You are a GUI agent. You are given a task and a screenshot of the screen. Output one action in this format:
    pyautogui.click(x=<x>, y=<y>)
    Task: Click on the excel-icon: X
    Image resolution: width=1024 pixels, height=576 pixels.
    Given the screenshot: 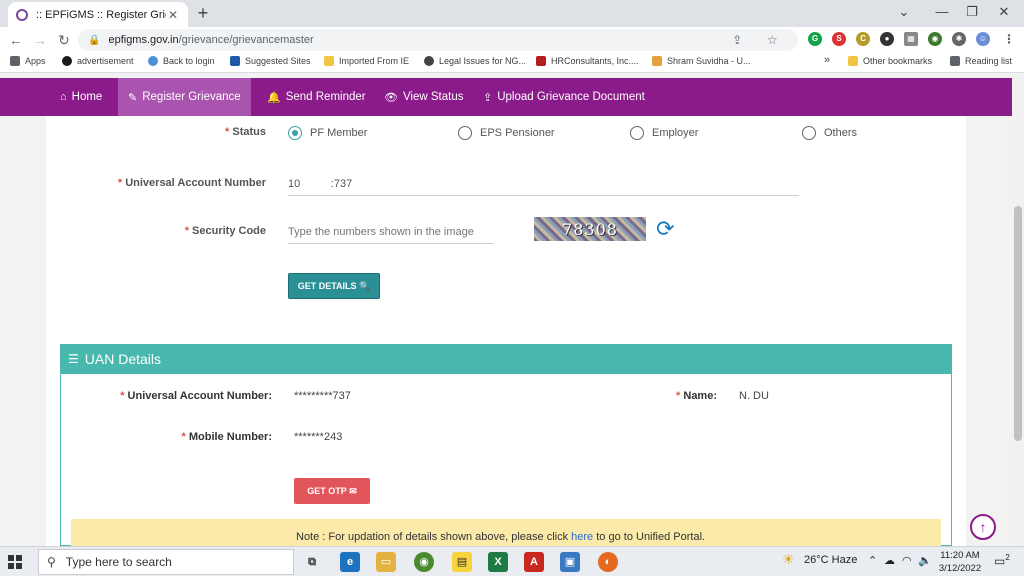 What is the action you would take?
    pyautogui.click(x=498, y=562)
    